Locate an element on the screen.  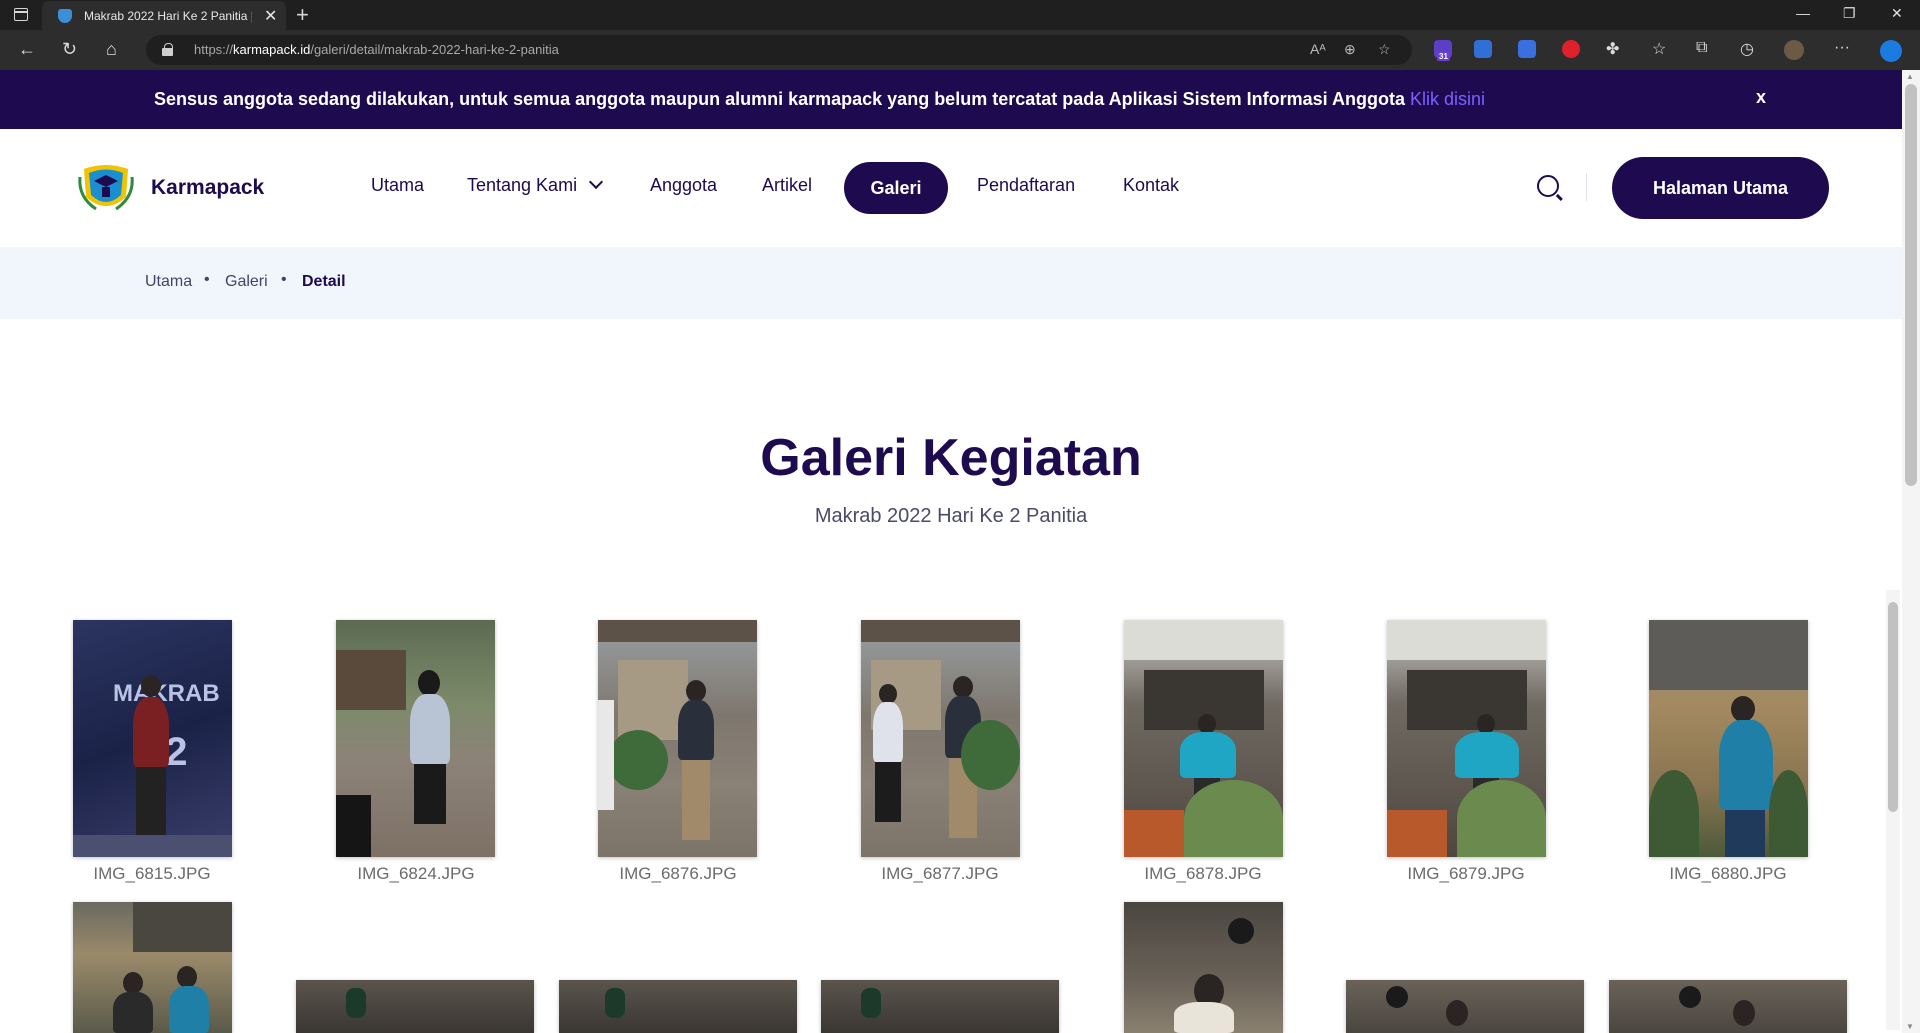
refresh-icon: ↻ is located at coordinates (69, 49).